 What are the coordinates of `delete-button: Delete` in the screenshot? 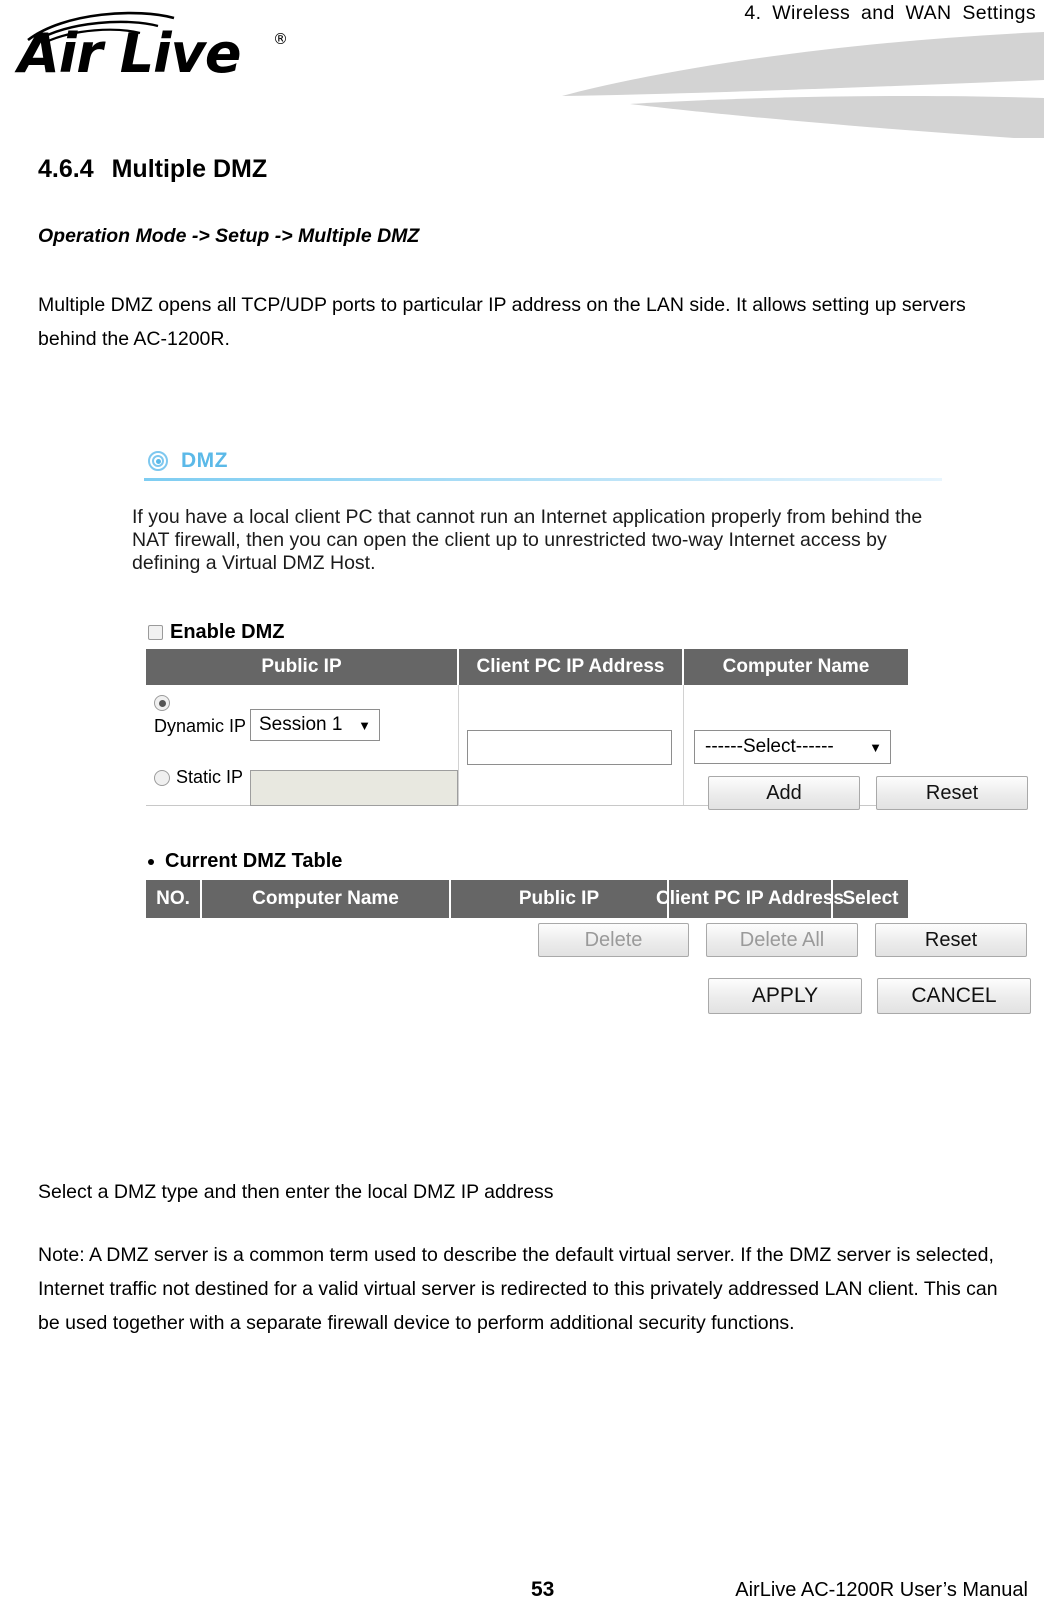 It's located at (613, 940).